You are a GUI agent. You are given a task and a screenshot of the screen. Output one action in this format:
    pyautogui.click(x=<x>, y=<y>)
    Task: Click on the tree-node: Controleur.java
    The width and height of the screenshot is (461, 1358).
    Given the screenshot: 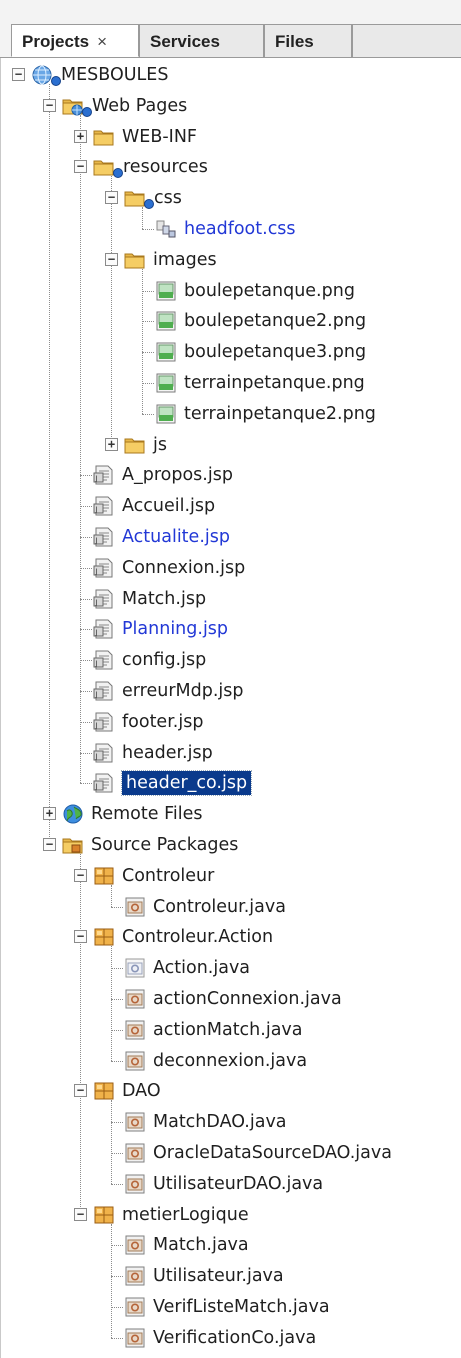 What is the action you would take?
    pyautogui.click(x=230, y=907)
    